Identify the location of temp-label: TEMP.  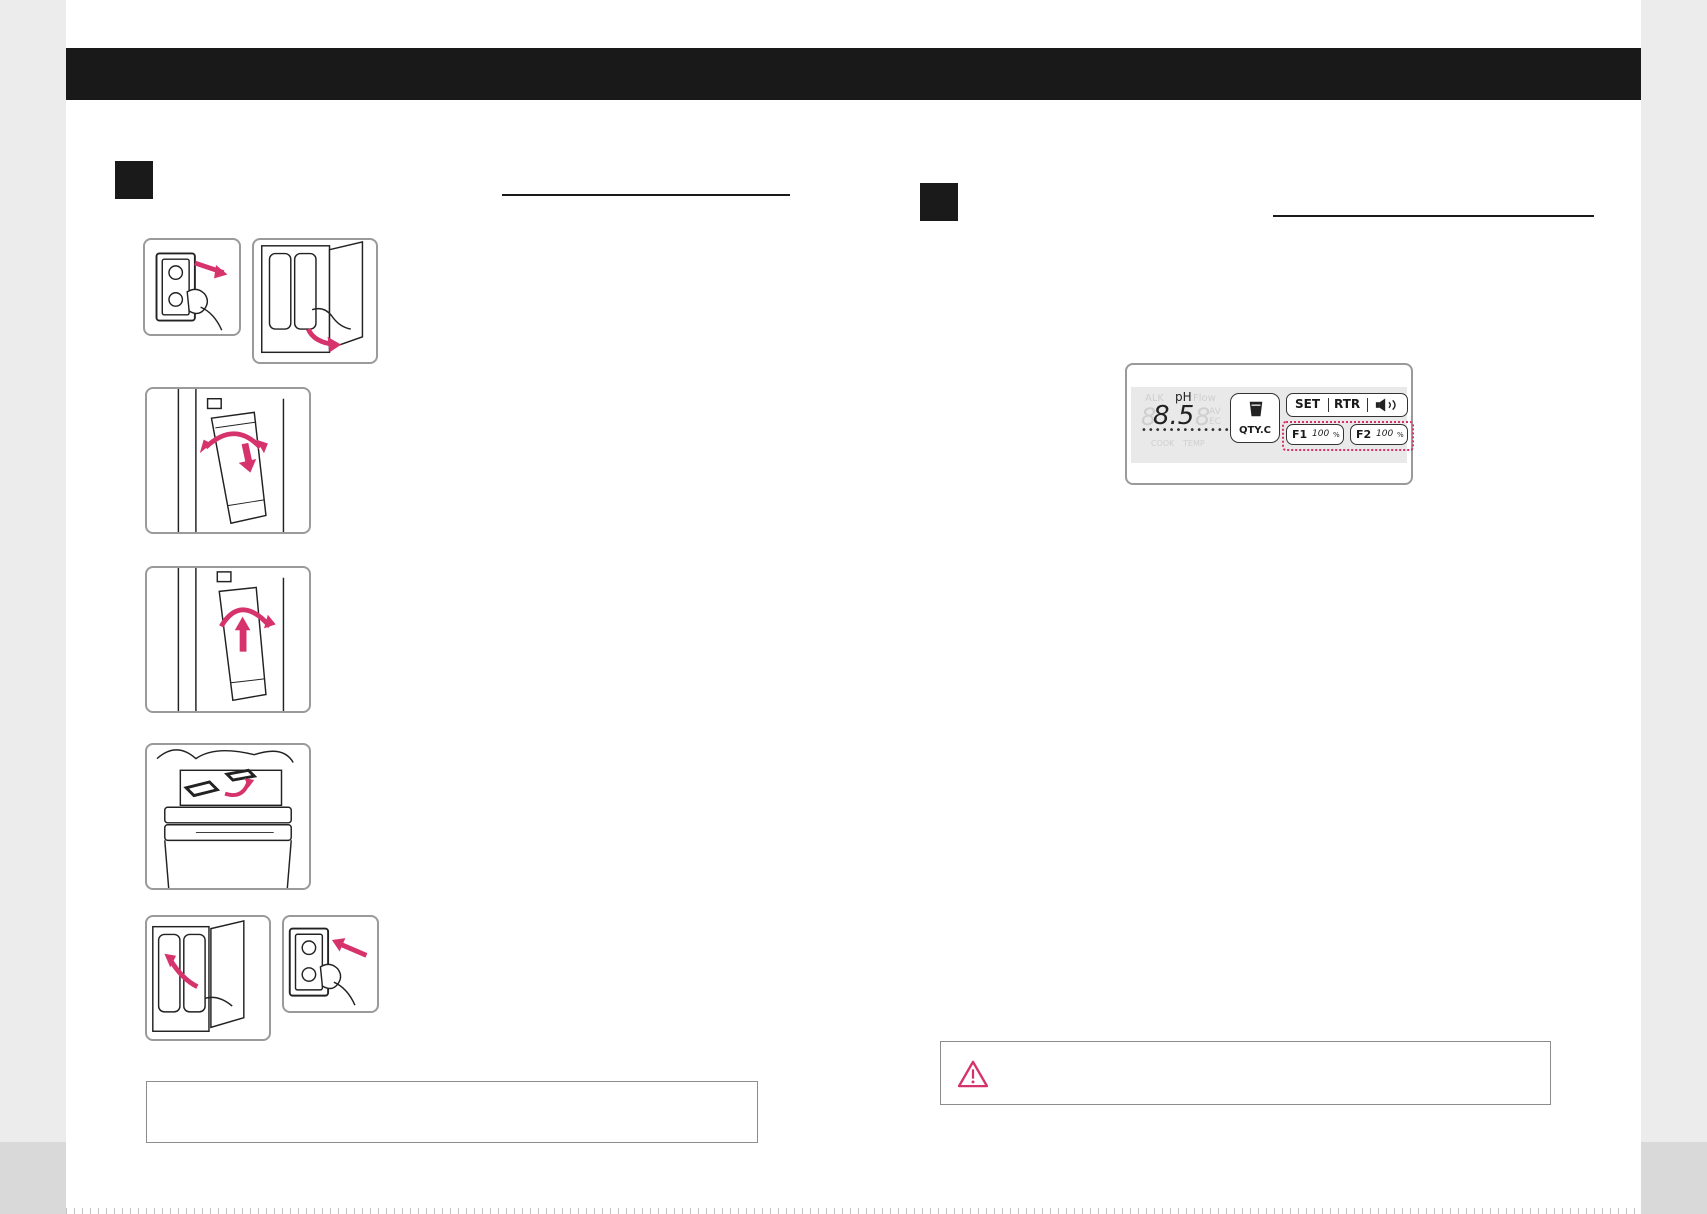
(1194, 443).